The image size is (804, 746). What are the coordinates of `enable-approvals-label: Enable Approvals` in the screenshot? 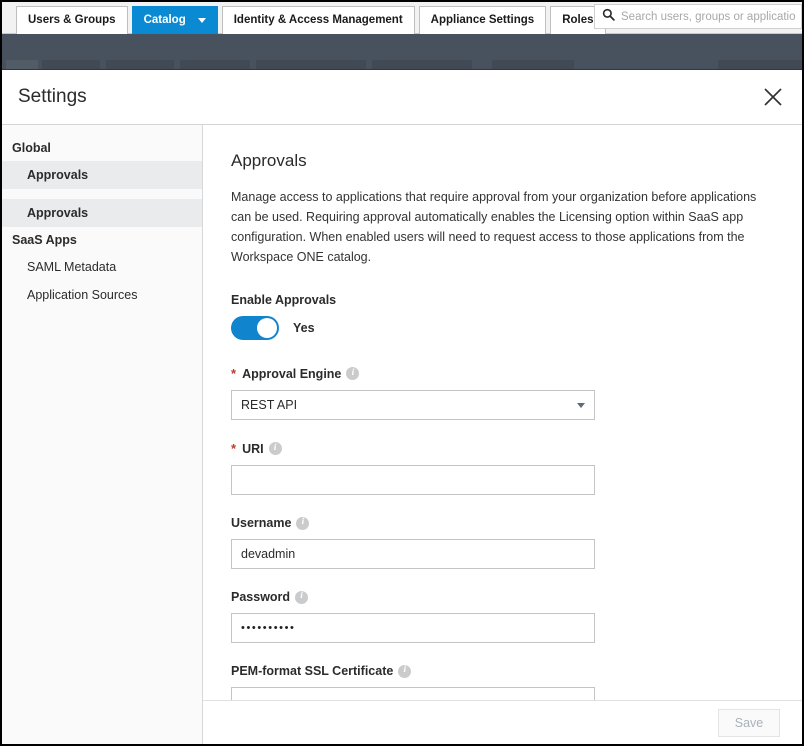 It's located at (502, 300).